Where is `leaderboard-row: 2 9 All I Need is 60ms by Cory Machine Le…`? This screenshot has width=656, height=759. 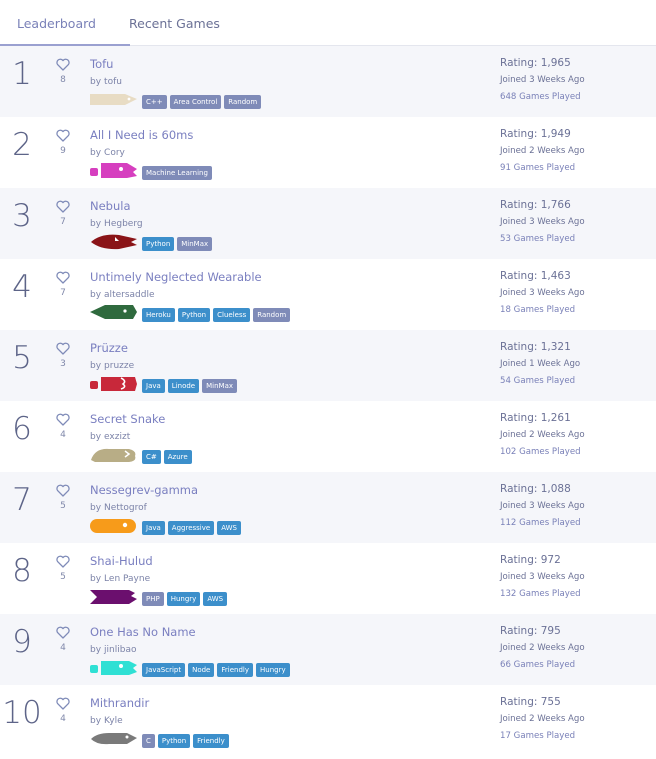
leaderboard-row: 2 9 All I Need is 60ms by Cory Machine Le… is located at coordinates (328, 152).